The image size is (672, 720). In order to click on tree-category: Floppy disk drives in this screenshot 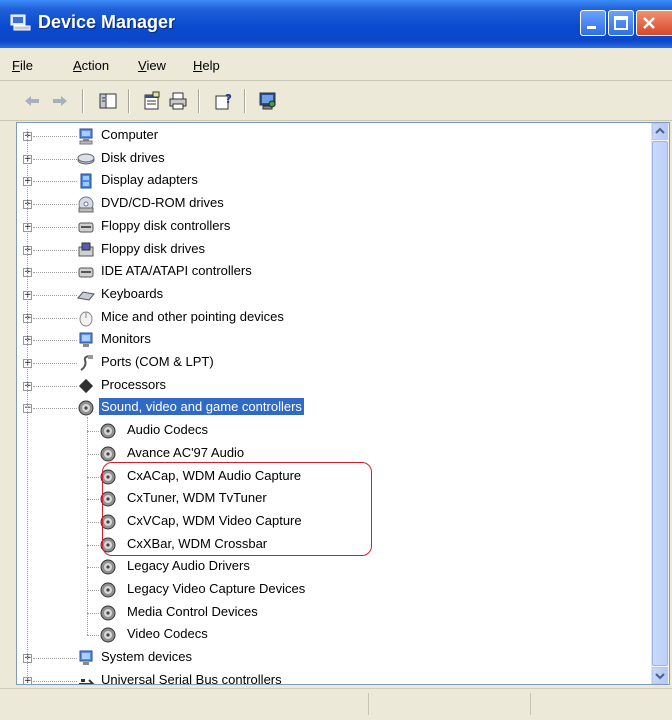, I will do `click(153, 248)`.